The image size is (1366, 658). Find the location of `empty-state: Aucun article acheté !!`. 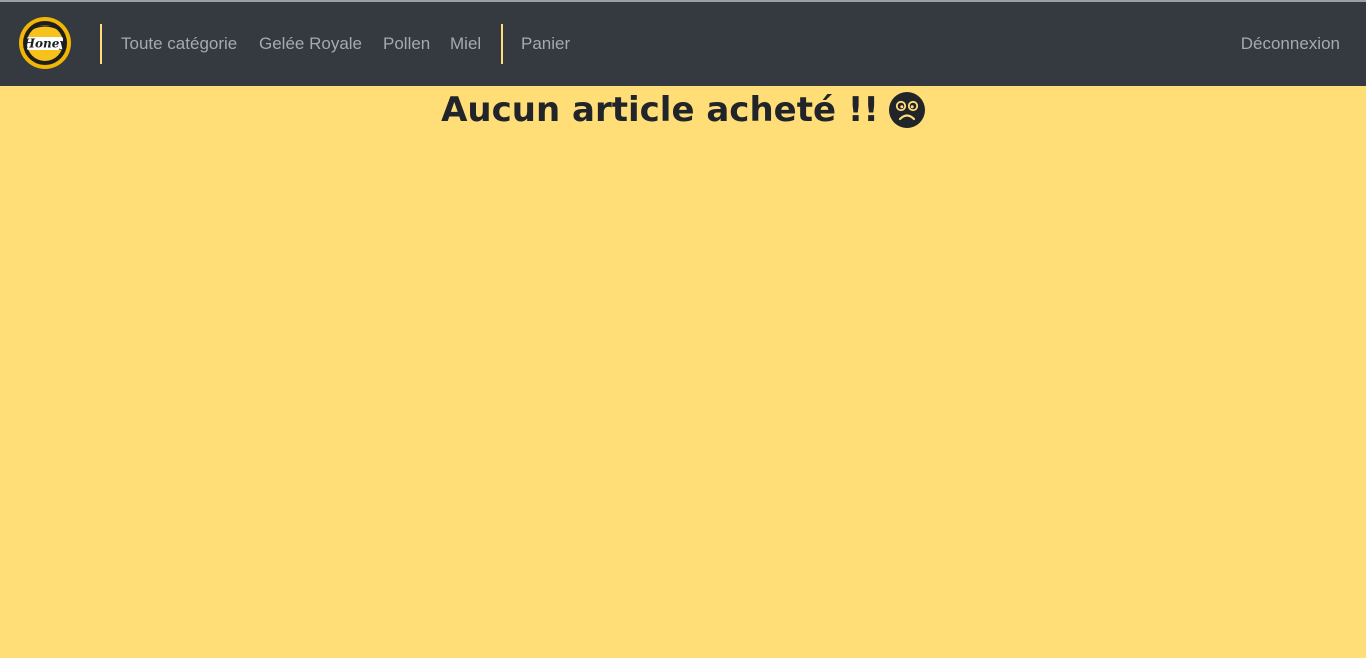

empty-state: Aucun article acheté !! is located at coordinates (683, 110).